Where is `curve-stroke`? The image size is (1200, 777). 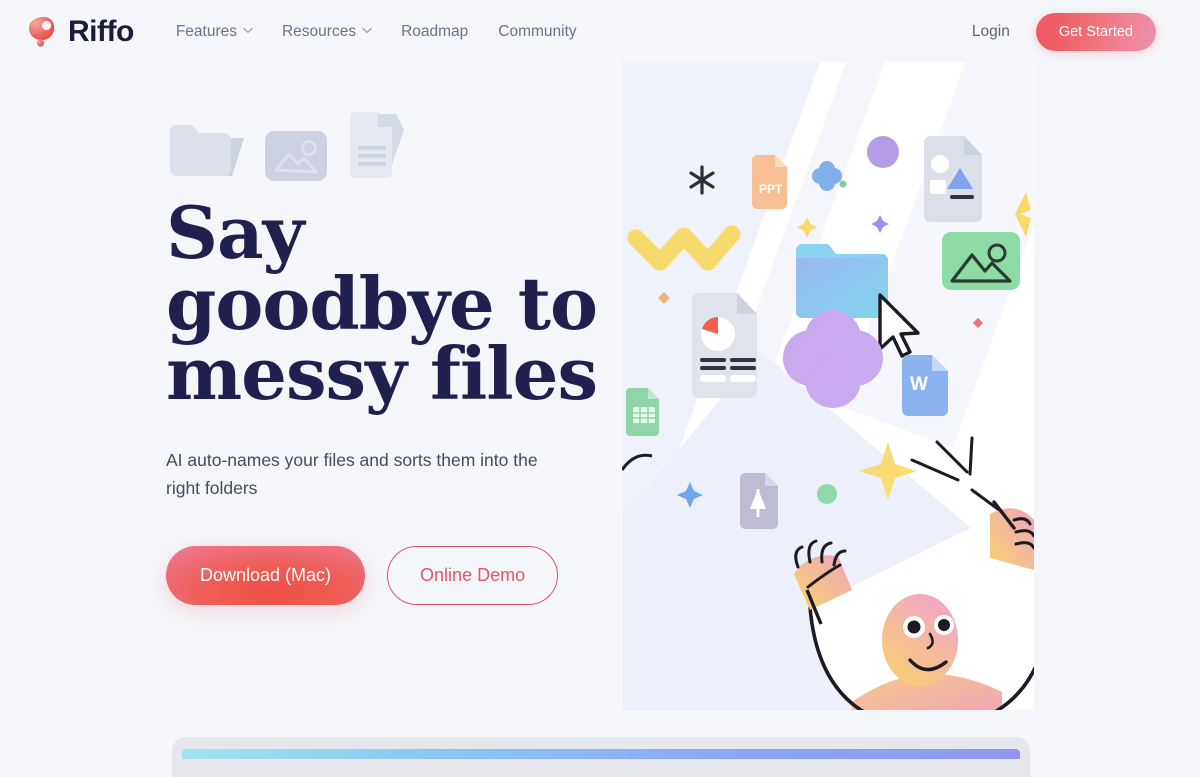
curve-stroke is located at coordinates (637, 462).